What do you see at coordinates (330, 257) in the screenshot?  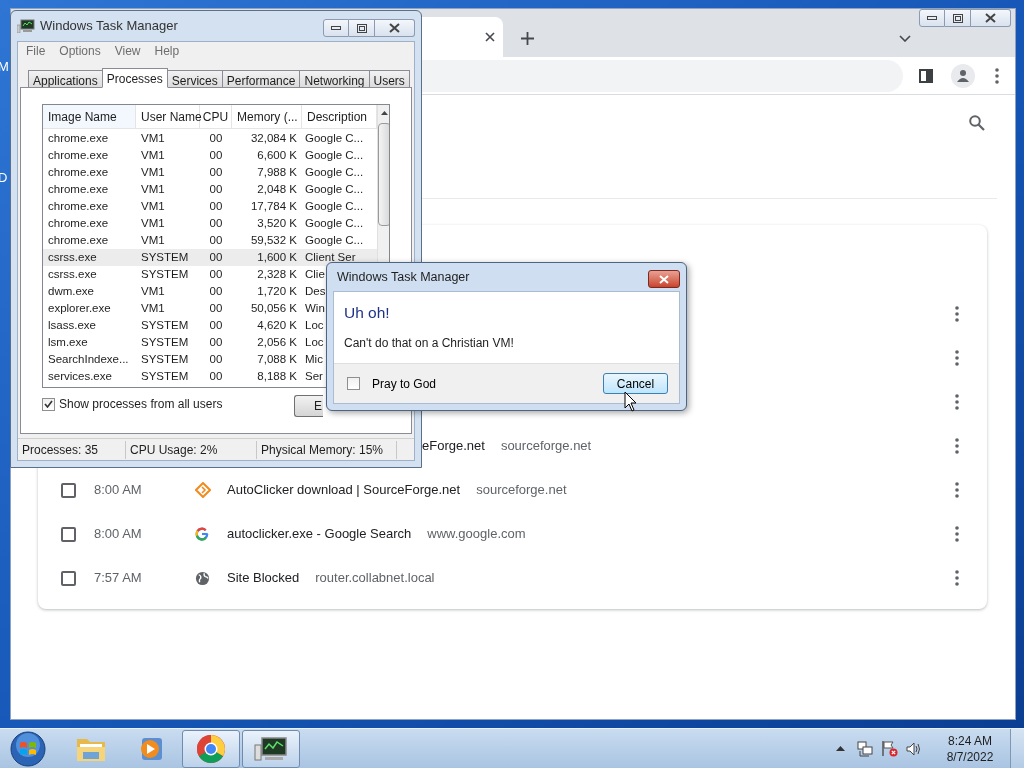 I see `table-cell-text: Client Ser` at bounding box center [330, 257].